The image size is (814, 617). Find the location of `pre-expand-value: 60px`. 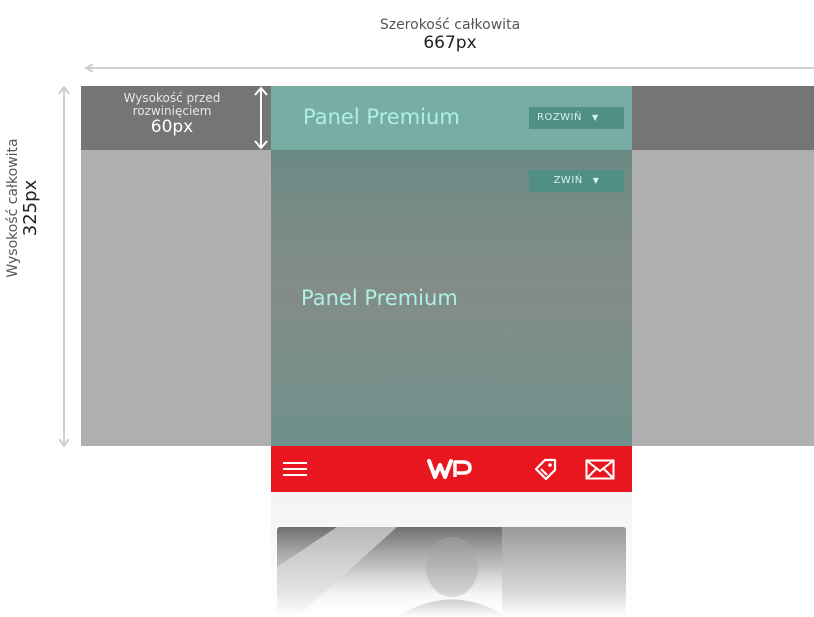

pre-expand-value: 60px is located at coordinates (172, 127).